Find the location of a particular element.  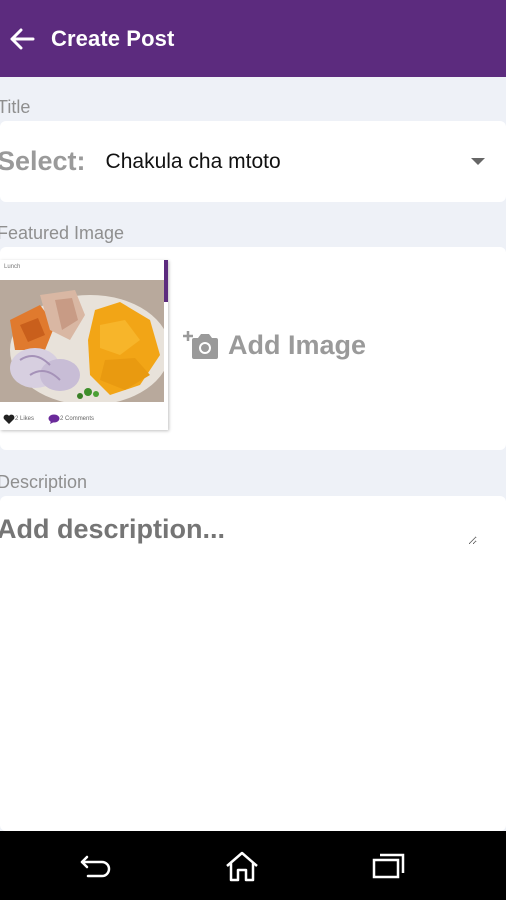

featured-image-thumbnail: Lunch 2 Likes 2 Comments is located at coordinates (84, 345).